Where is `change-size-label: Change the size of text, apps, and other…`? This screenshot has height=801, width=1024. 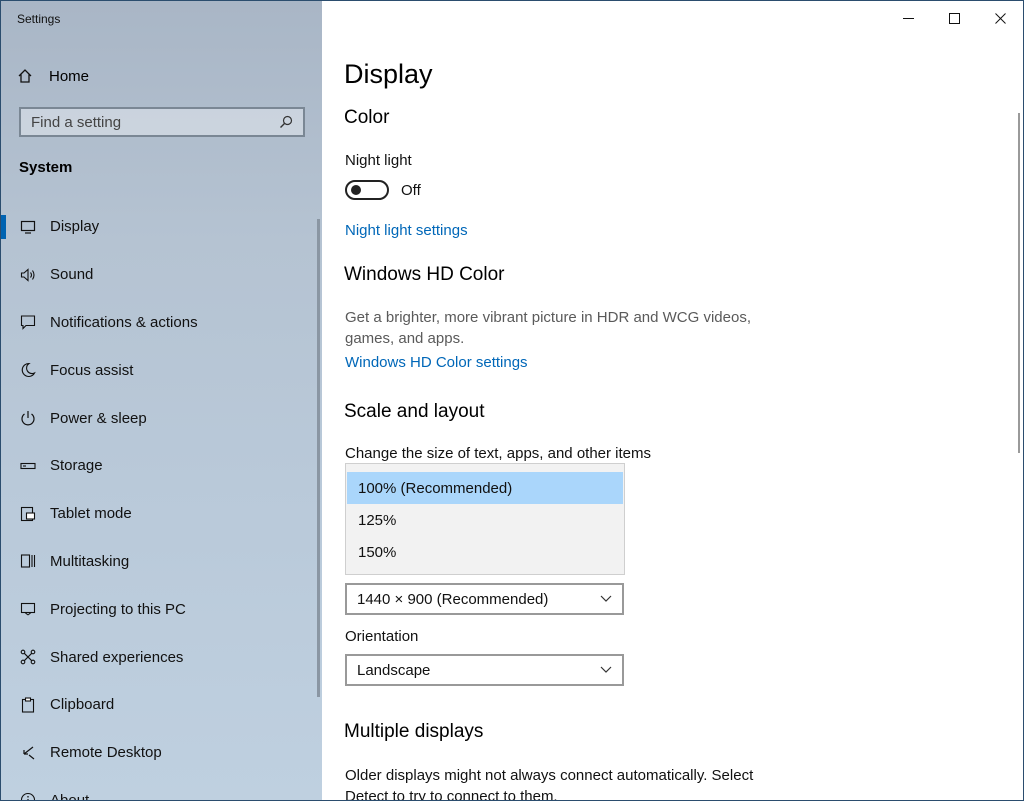 change-size-label: Change the size of text, apps, and other… is located at coordinates (498, 453).